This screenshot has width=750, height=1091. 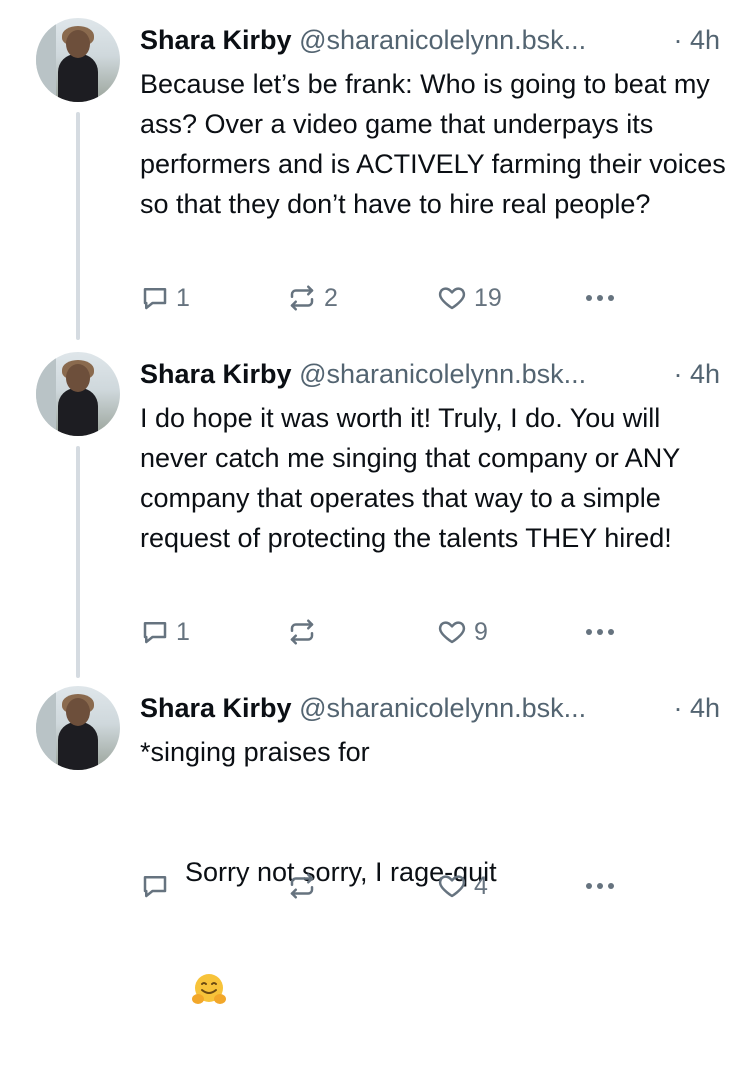 What do you see at coordinates (469, 298) in the screenshot?
I see `like-button: 19` at bounding box center [469, 298].